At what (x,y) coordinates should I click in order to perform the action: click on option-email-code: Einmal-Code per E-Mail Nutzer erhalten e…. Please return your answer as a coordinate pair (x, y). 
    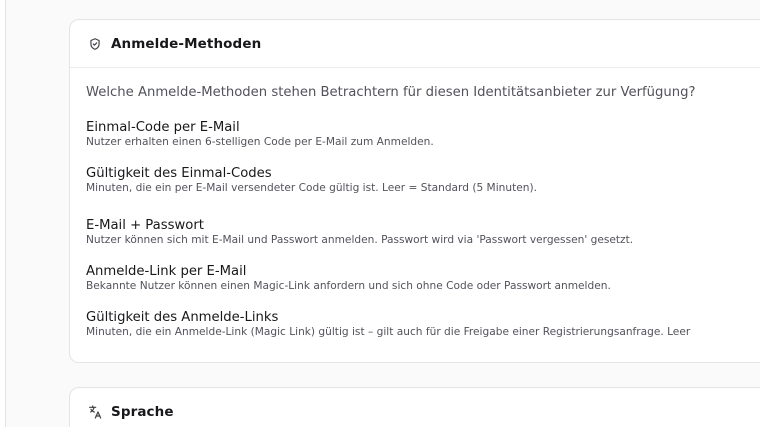
    Looking at the image, I should click on (260, 134).